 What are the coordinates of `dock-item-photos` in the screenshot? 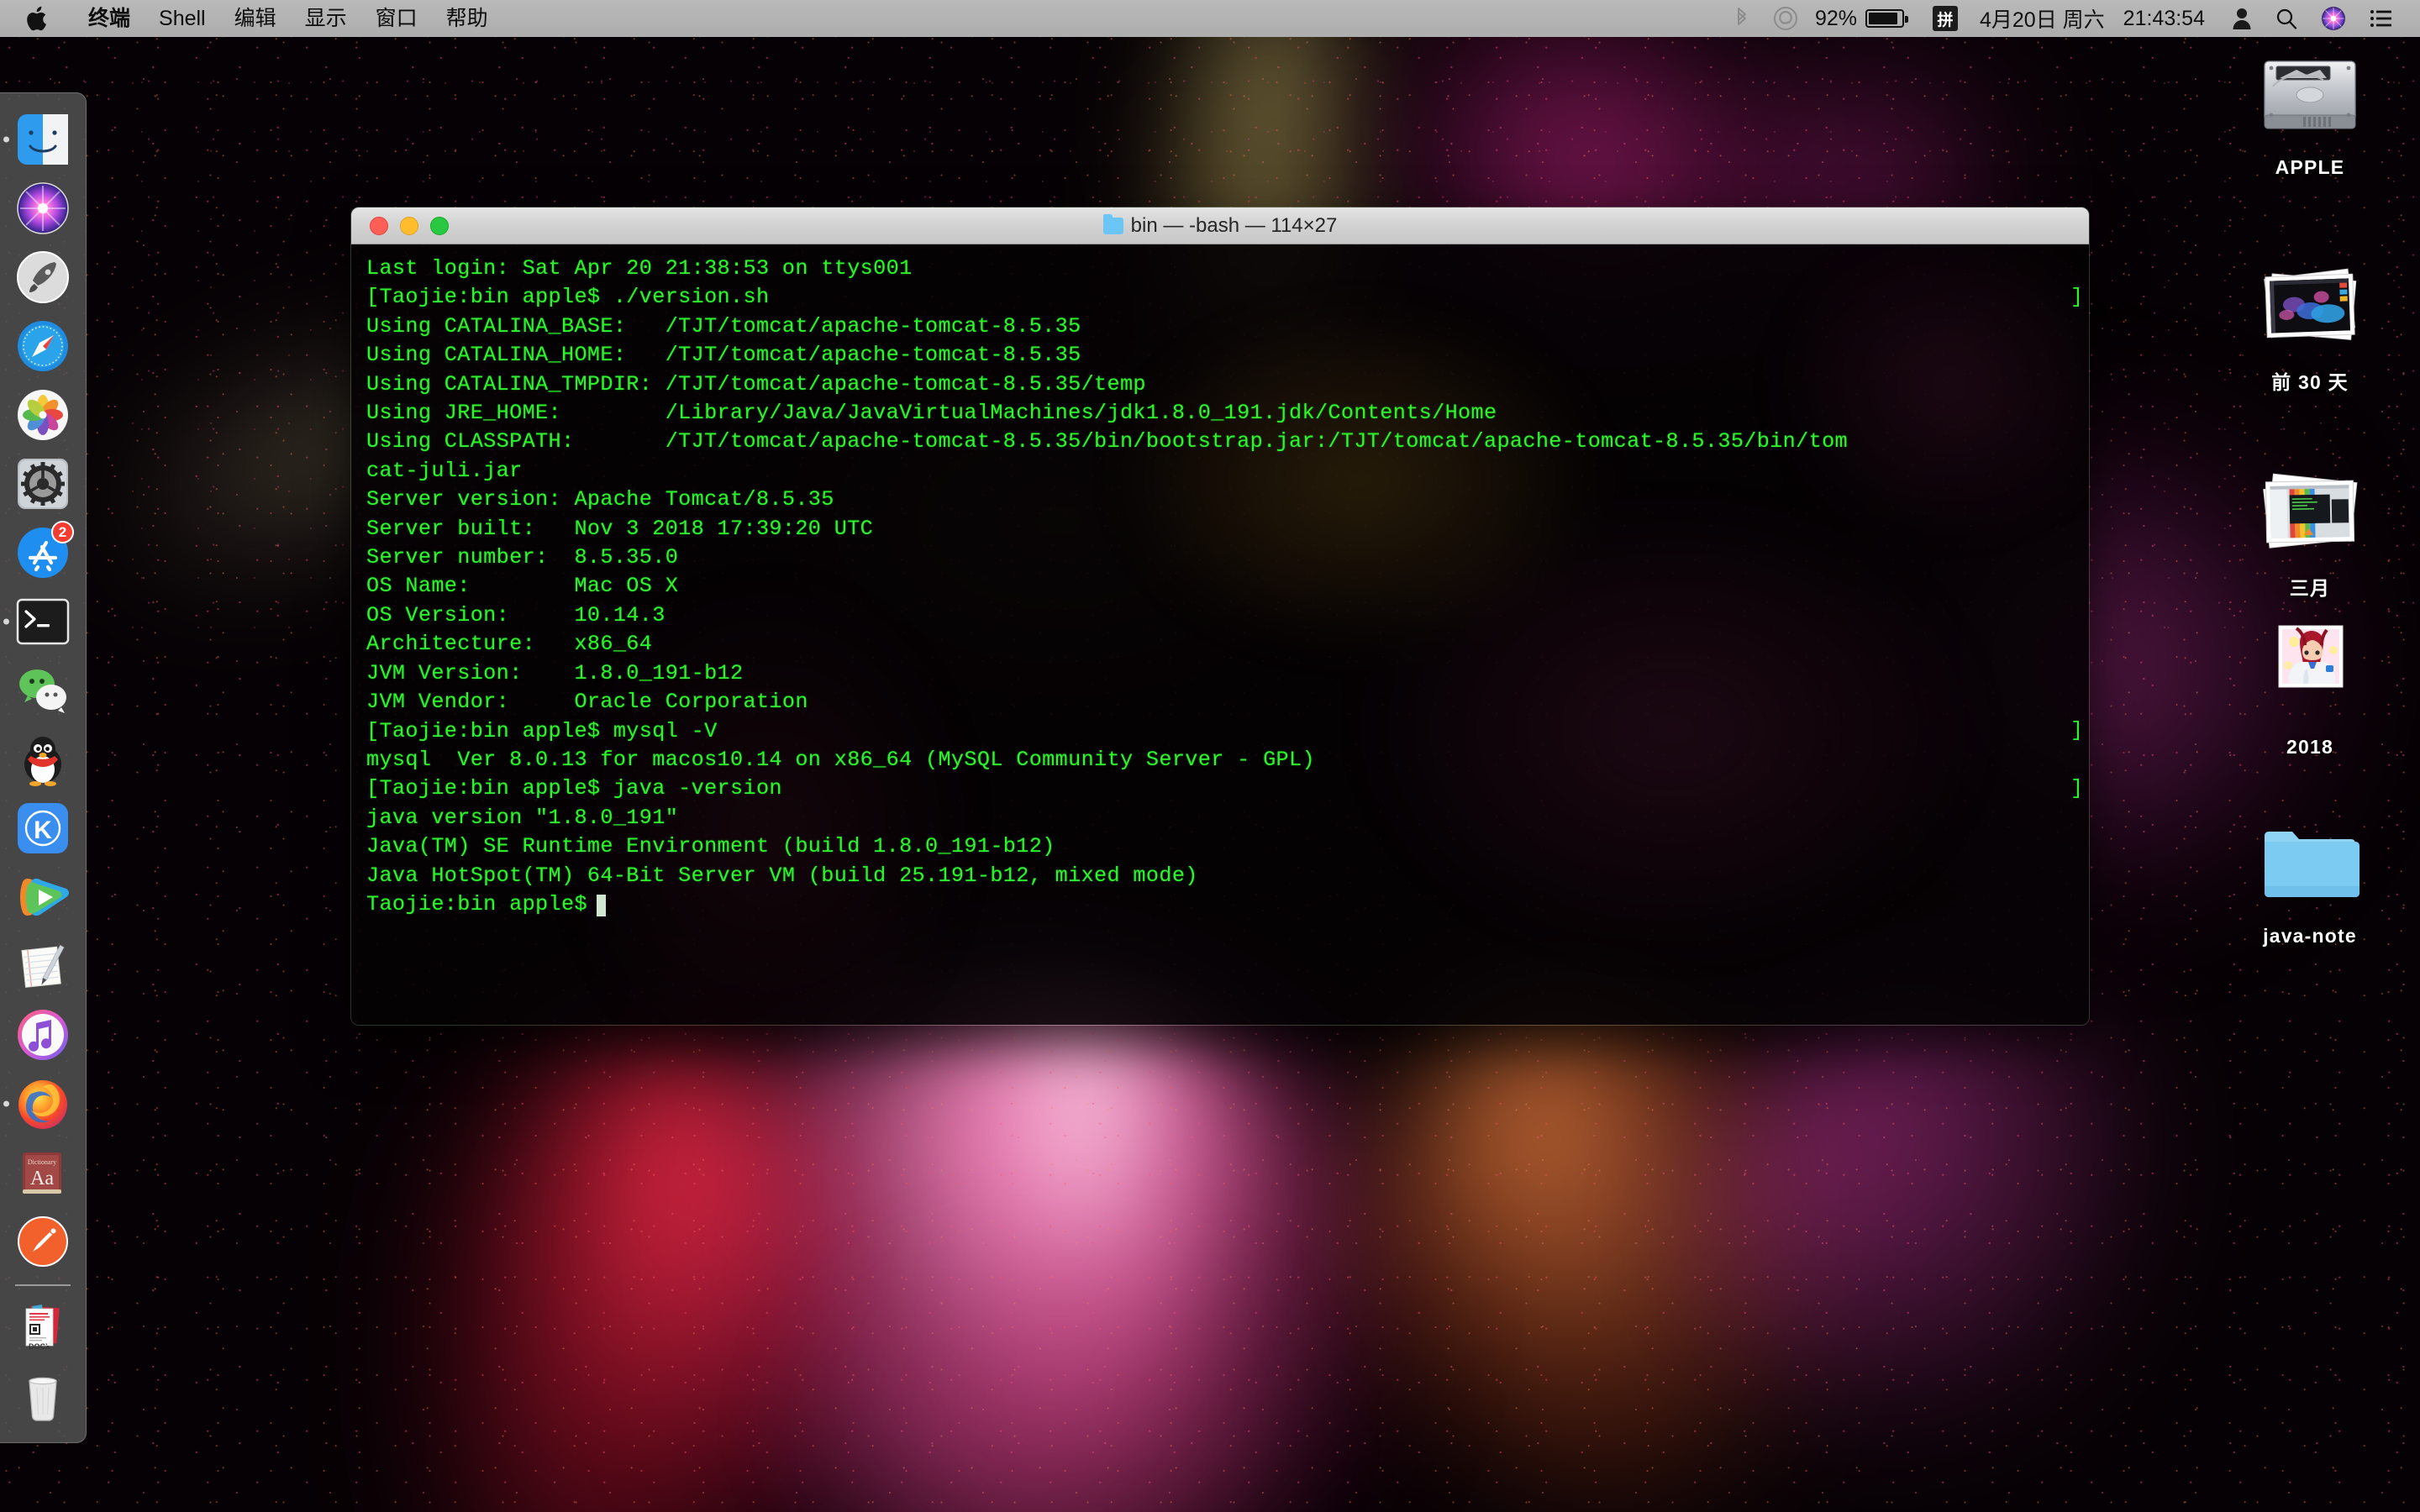 It's located at (42, 415).